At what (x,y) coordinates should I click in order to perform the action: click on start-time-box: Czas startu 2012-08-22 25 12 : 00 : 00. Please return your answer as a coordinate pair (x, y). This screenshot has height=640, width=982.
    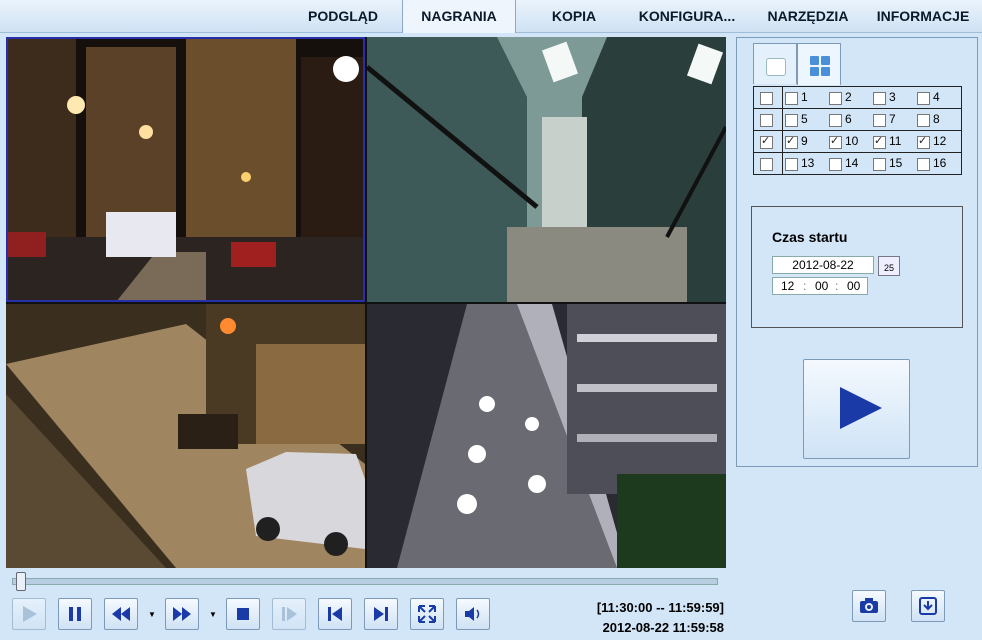
    Looking at the image, I should click on (857, 267).